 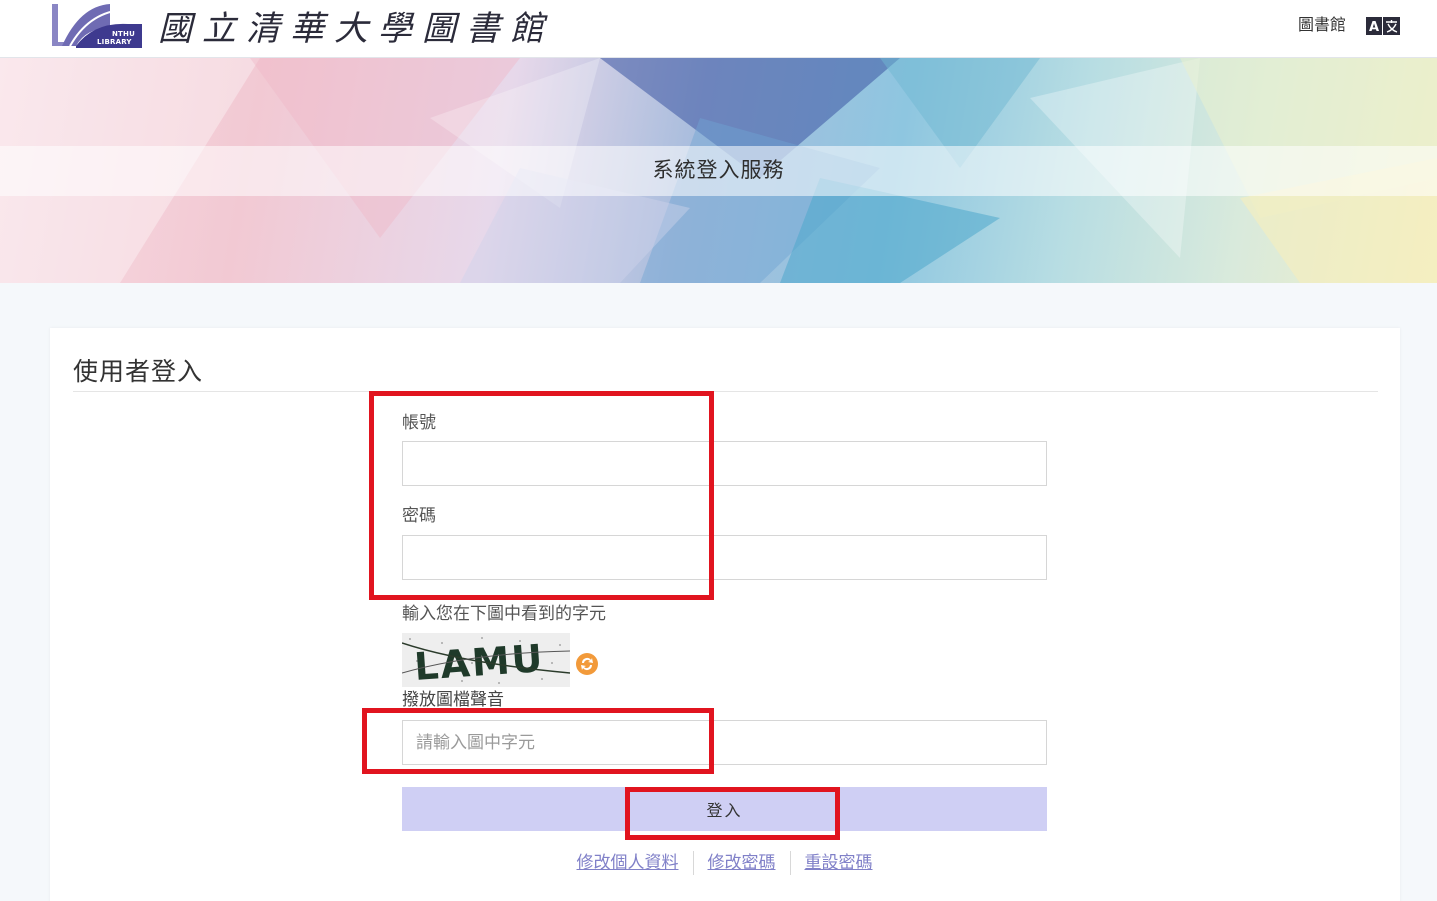 I want to click on translate-icon: A, so click(x=1383, y=26).